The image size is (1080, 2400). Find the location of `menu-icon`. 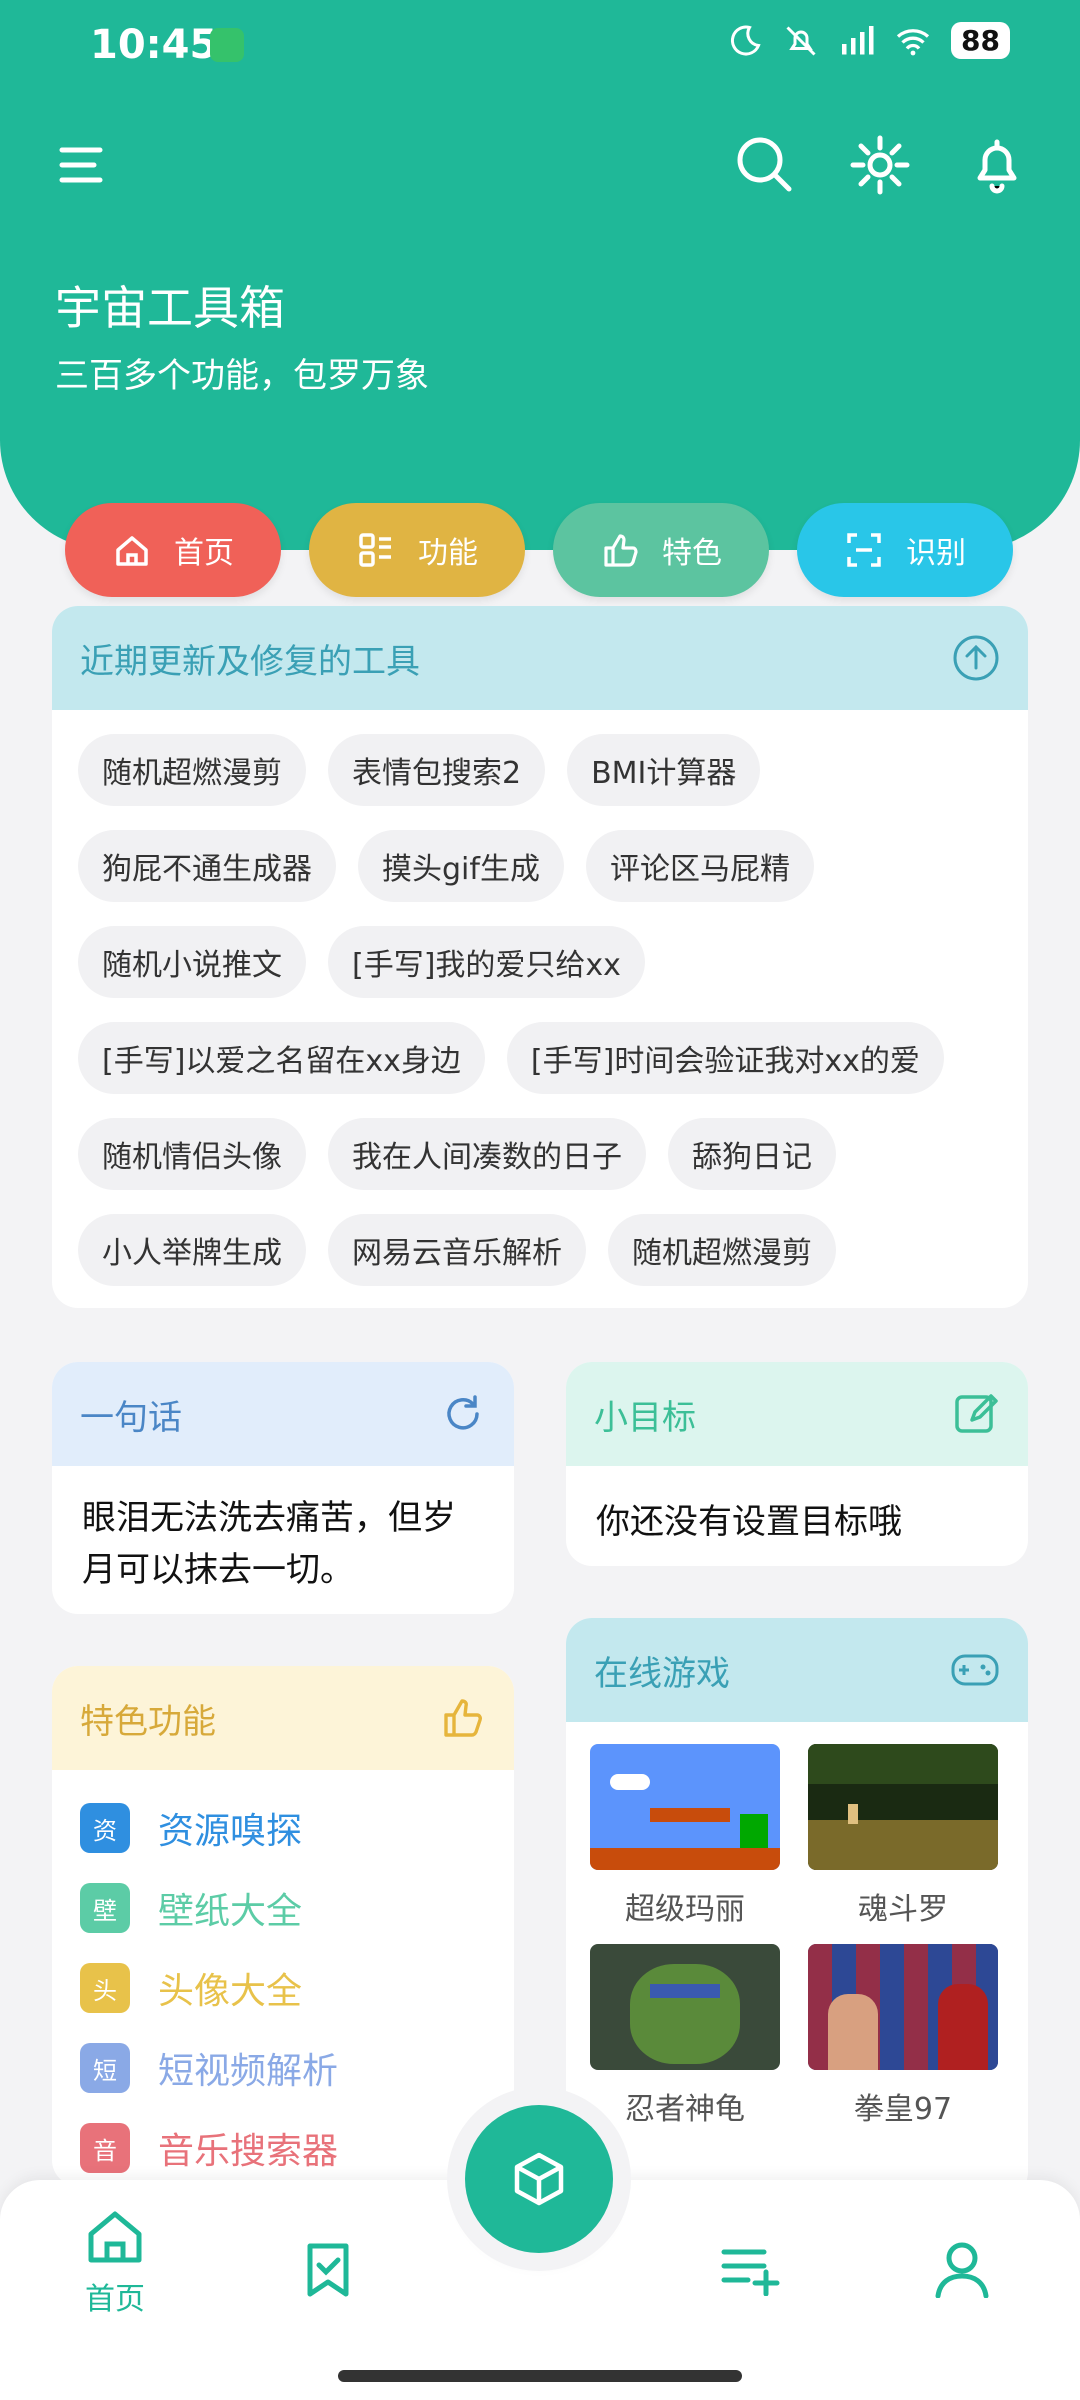

menu-icon is located at coordinates (85, 165).